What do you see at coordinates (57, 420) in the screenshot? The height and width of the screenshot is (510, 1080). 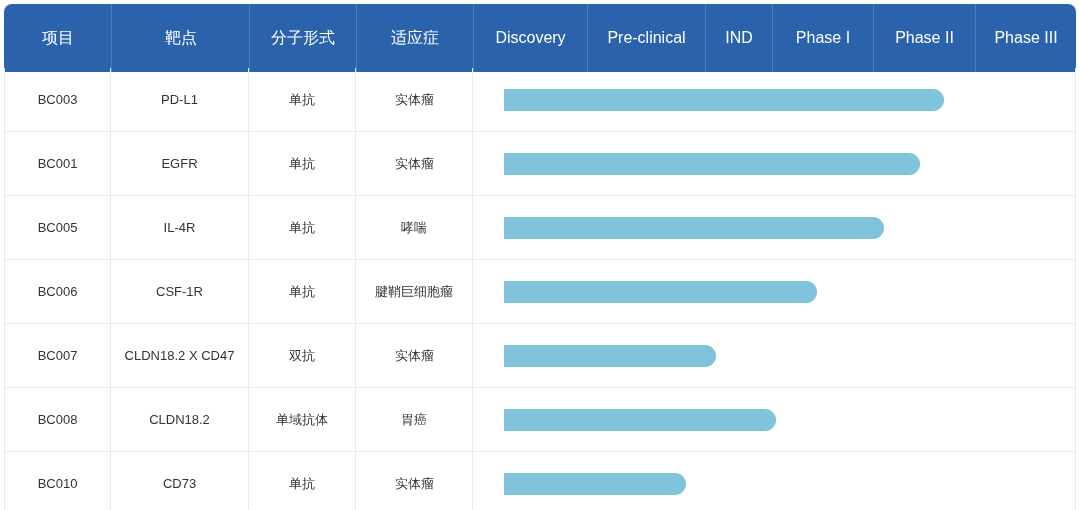 I see `table-cell: BC008` at bounding box center [57, 420].